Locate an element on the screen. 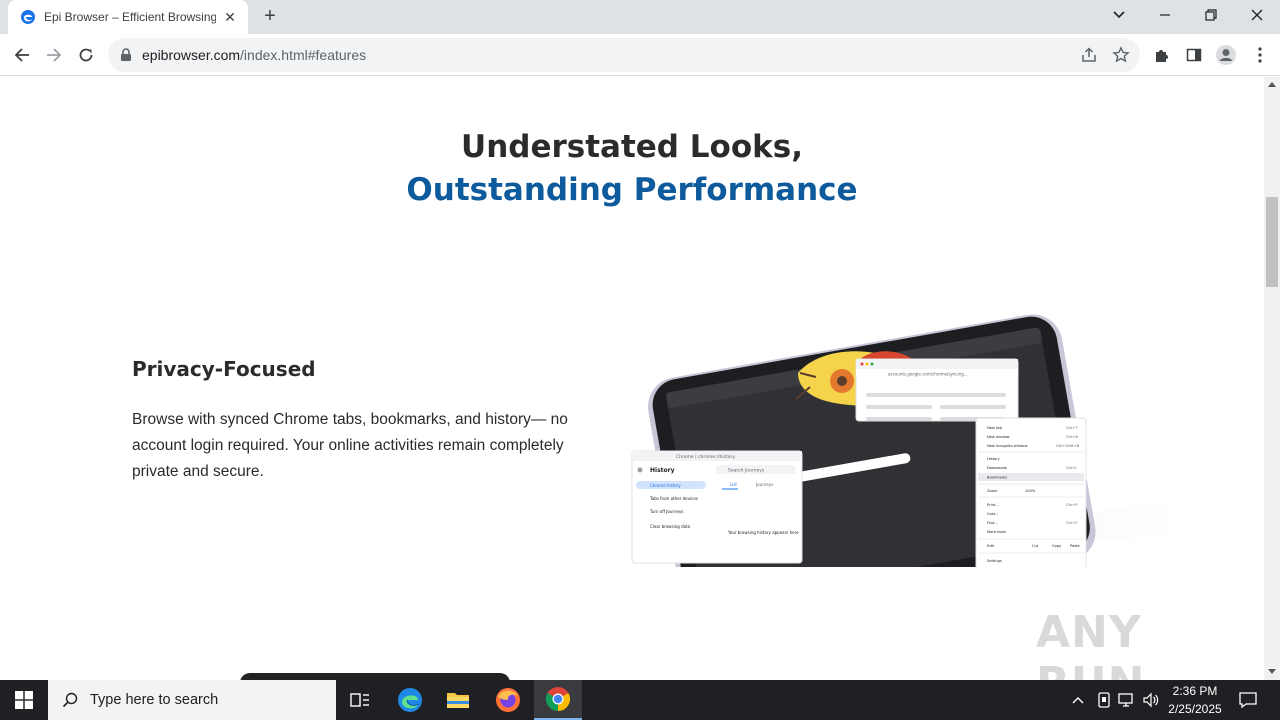 This screenshot has height=720, width=1280. section-heading-line1: Understated Looks, is located at coordinates (632, 147).